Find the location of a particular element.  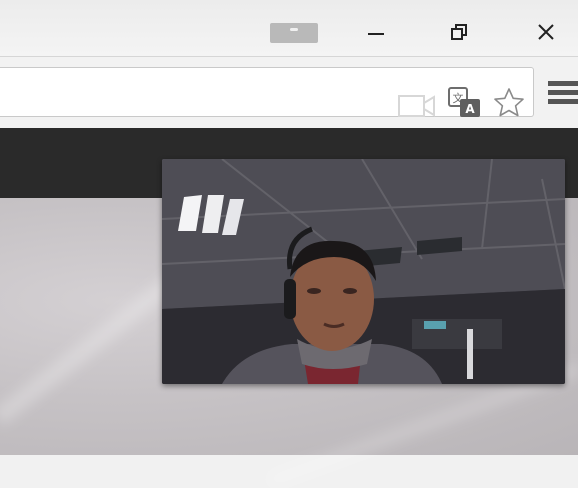

restore-button is located at coordinates (459, 32).